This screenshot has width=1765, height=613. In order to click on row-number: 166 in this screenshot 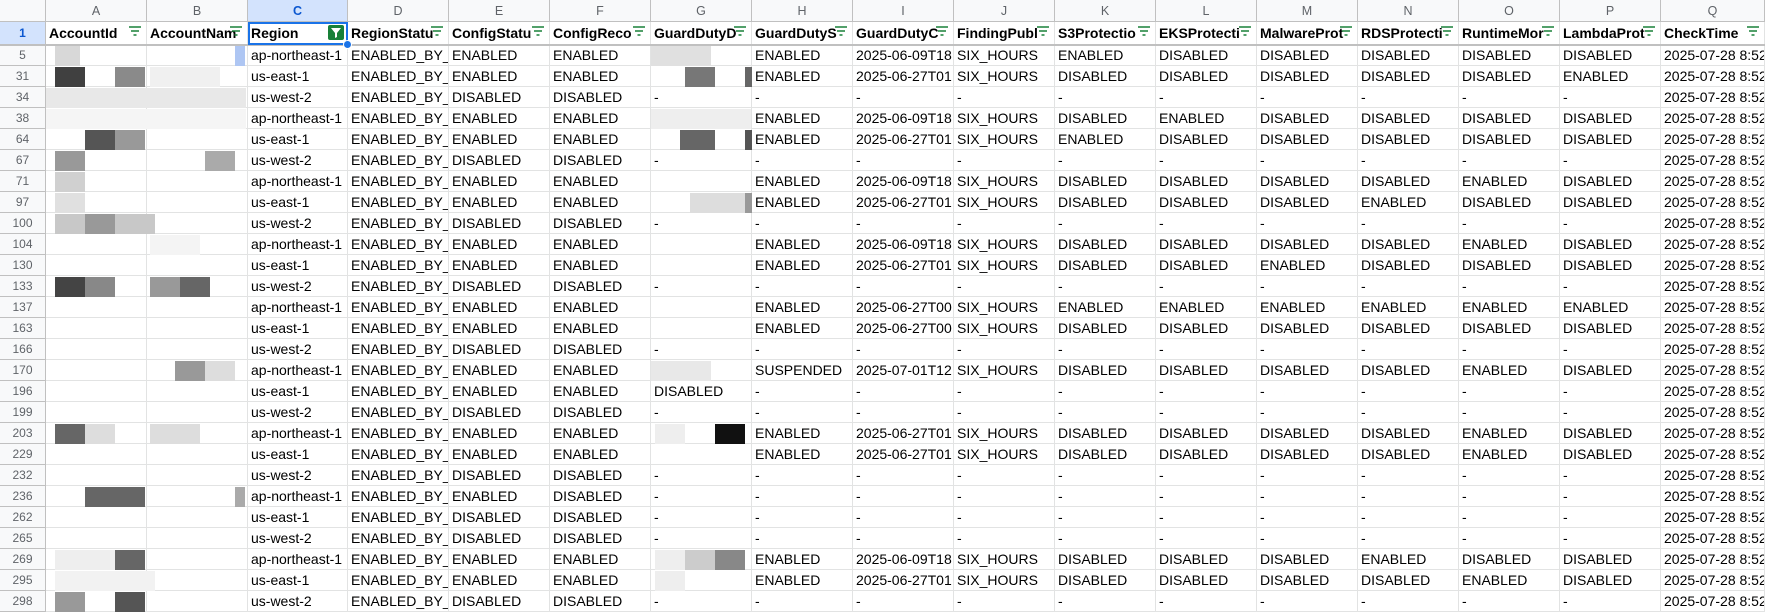, I will do `click(23, 349)`.